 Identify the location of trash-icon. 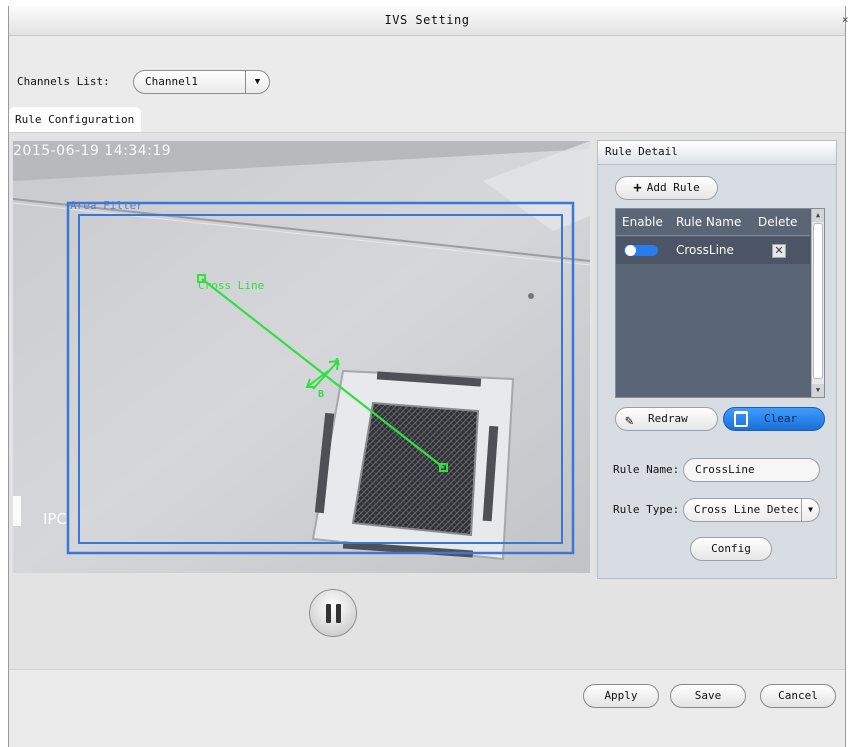
(741, 419).